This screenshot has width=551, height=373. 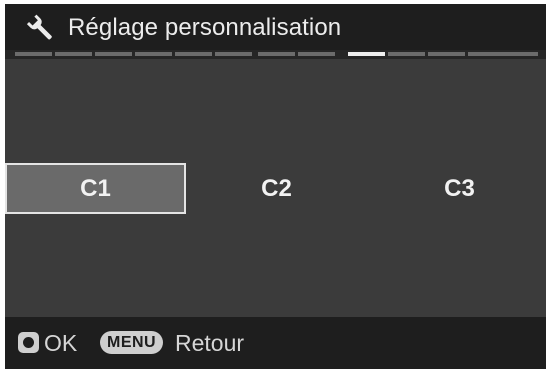 I want to click on header-bar: Réglage personnalisation, so click(x=275, y=27).